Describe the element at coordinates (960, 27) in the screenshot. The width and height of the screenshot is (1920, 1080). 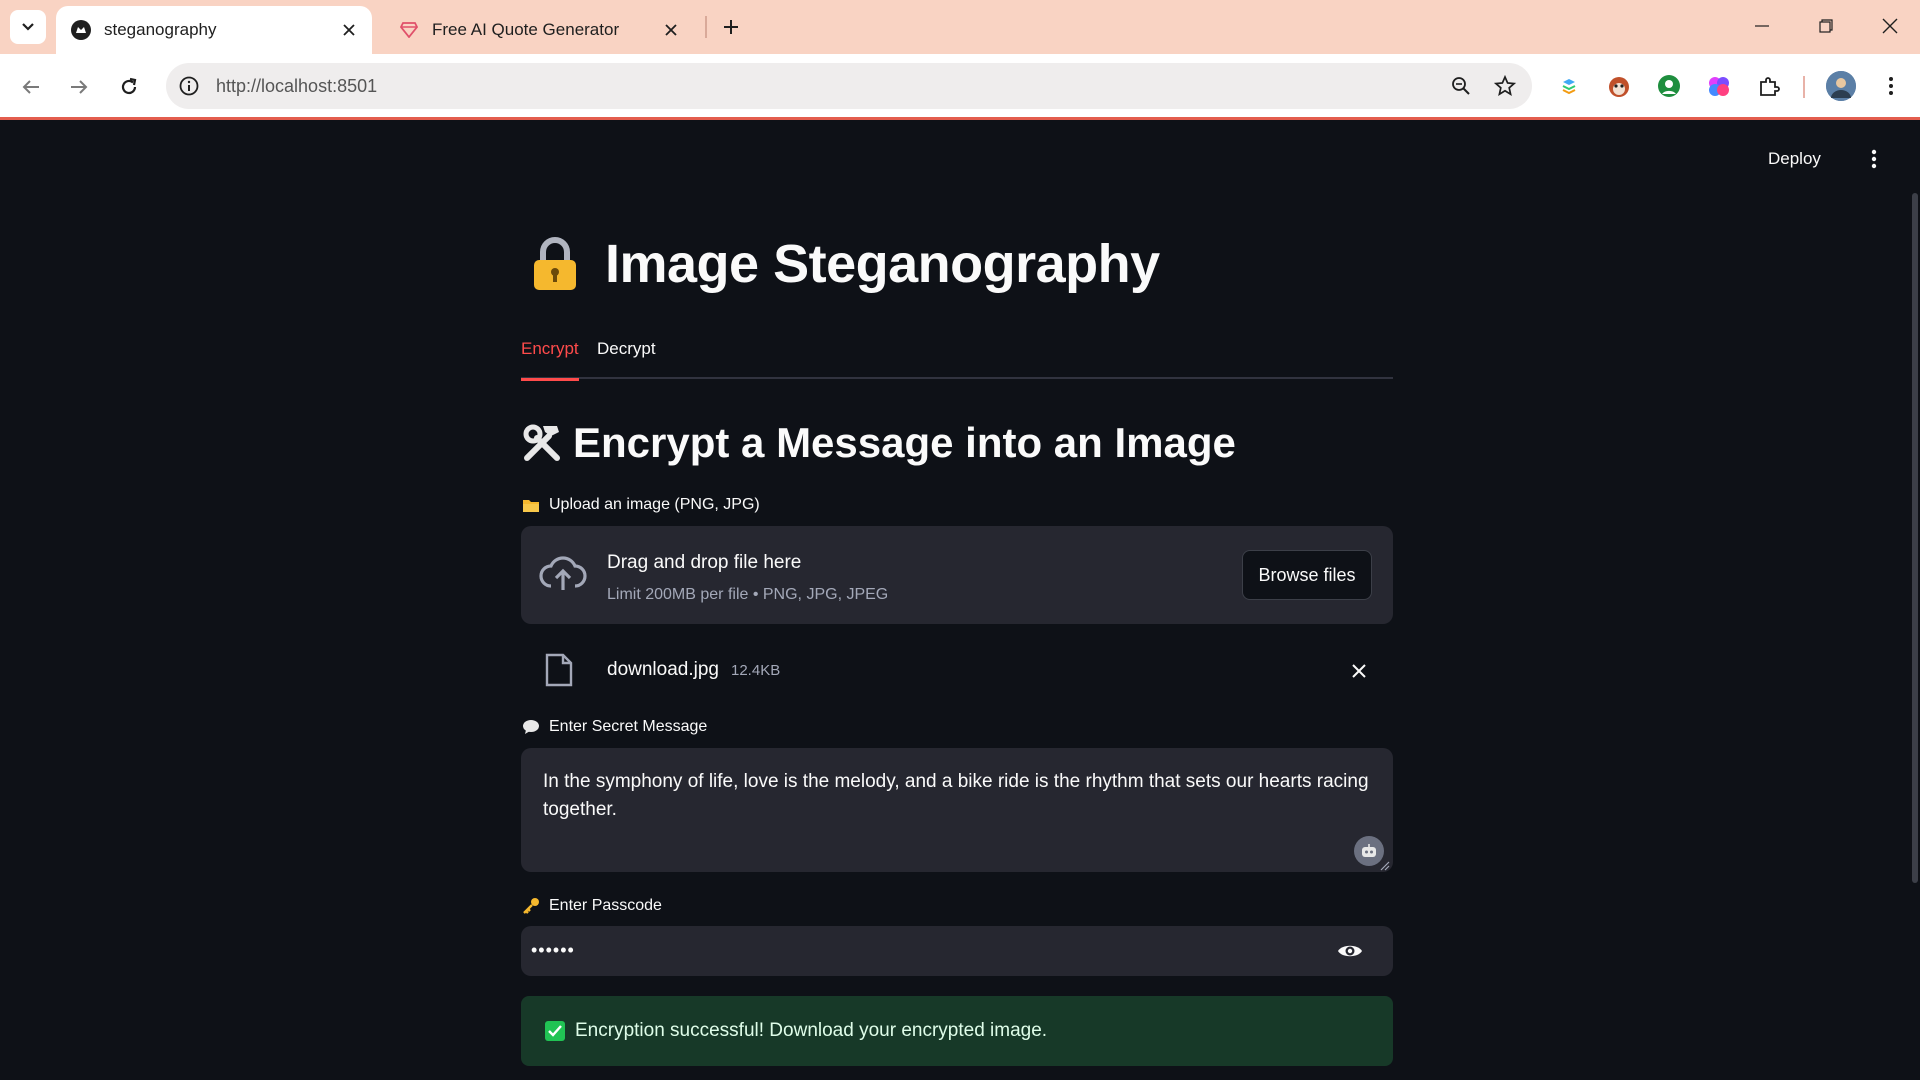
I see `browser-tab-bar: steganography Free AI Quote Generator` at that location.